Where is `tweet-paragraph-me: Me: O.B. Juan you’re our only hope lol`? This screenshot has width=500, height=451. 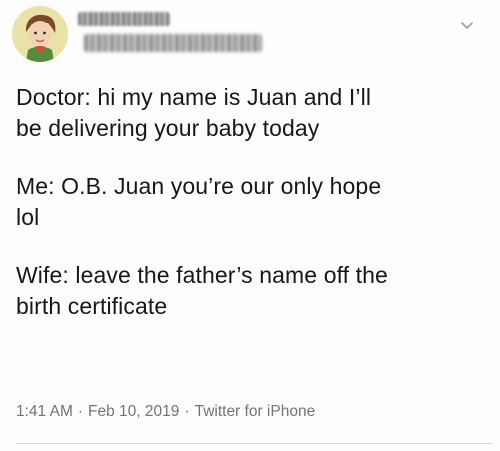 tweet-paragraph-me: Me: O.B. Juan you’re our only hope lol is located at coordinates (199, 201).